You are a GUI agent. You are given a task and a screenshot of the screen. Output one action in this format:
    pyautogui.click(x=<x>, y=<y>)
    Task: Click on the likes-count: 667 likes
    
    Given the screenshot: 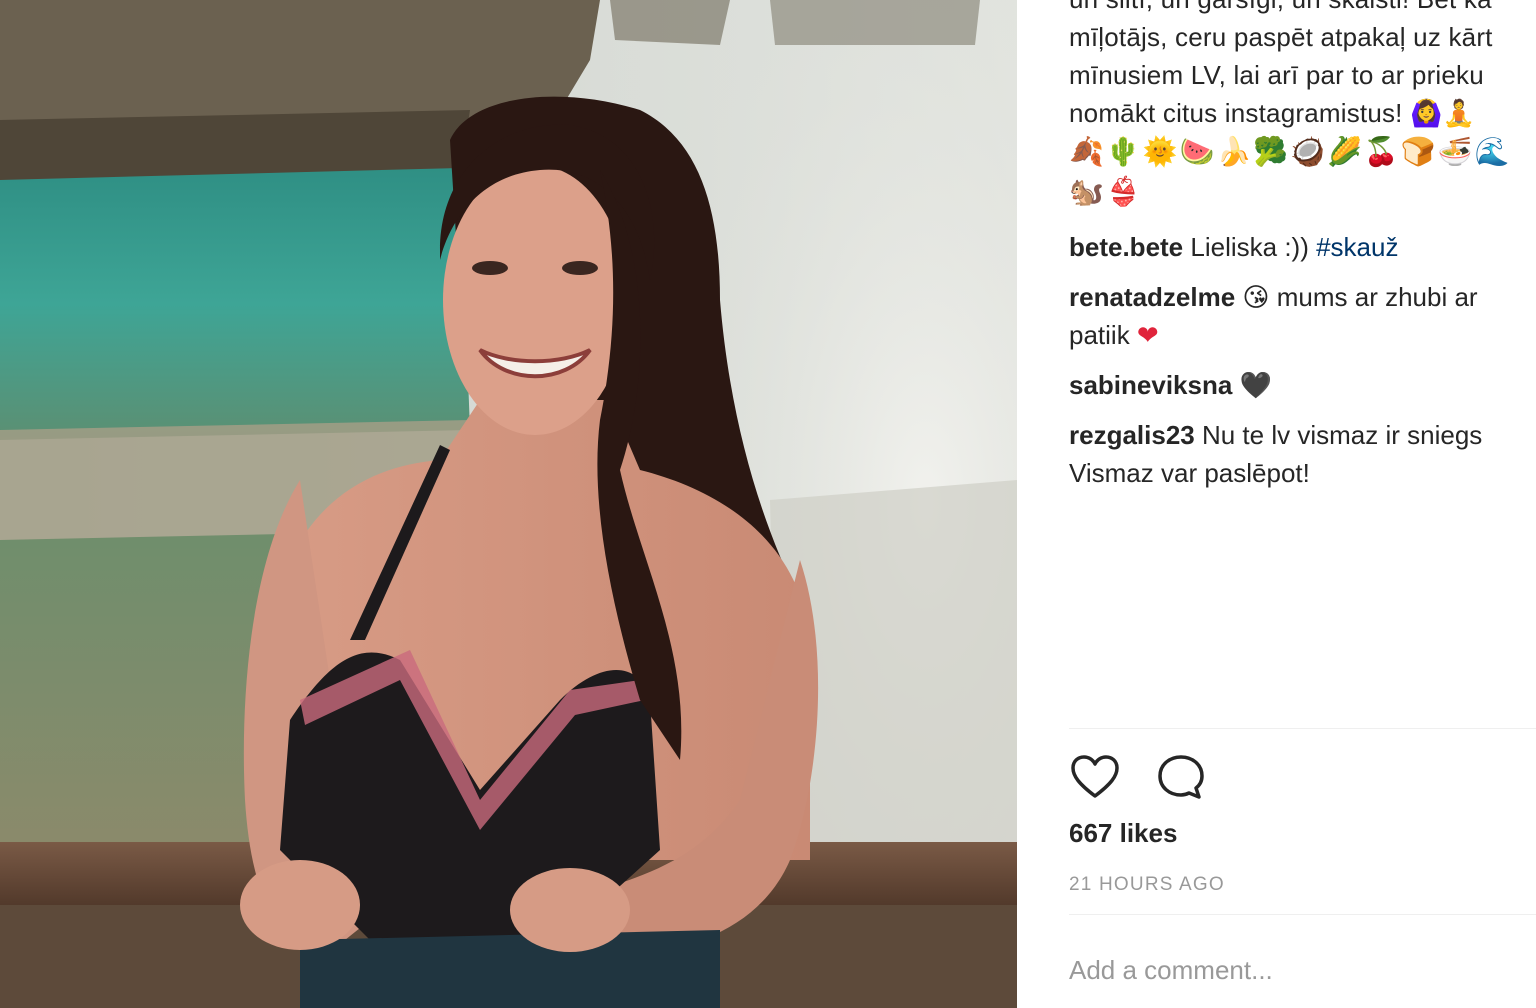 What is the action you would take?
    pyautogui.click(x=1123, y=833)
    